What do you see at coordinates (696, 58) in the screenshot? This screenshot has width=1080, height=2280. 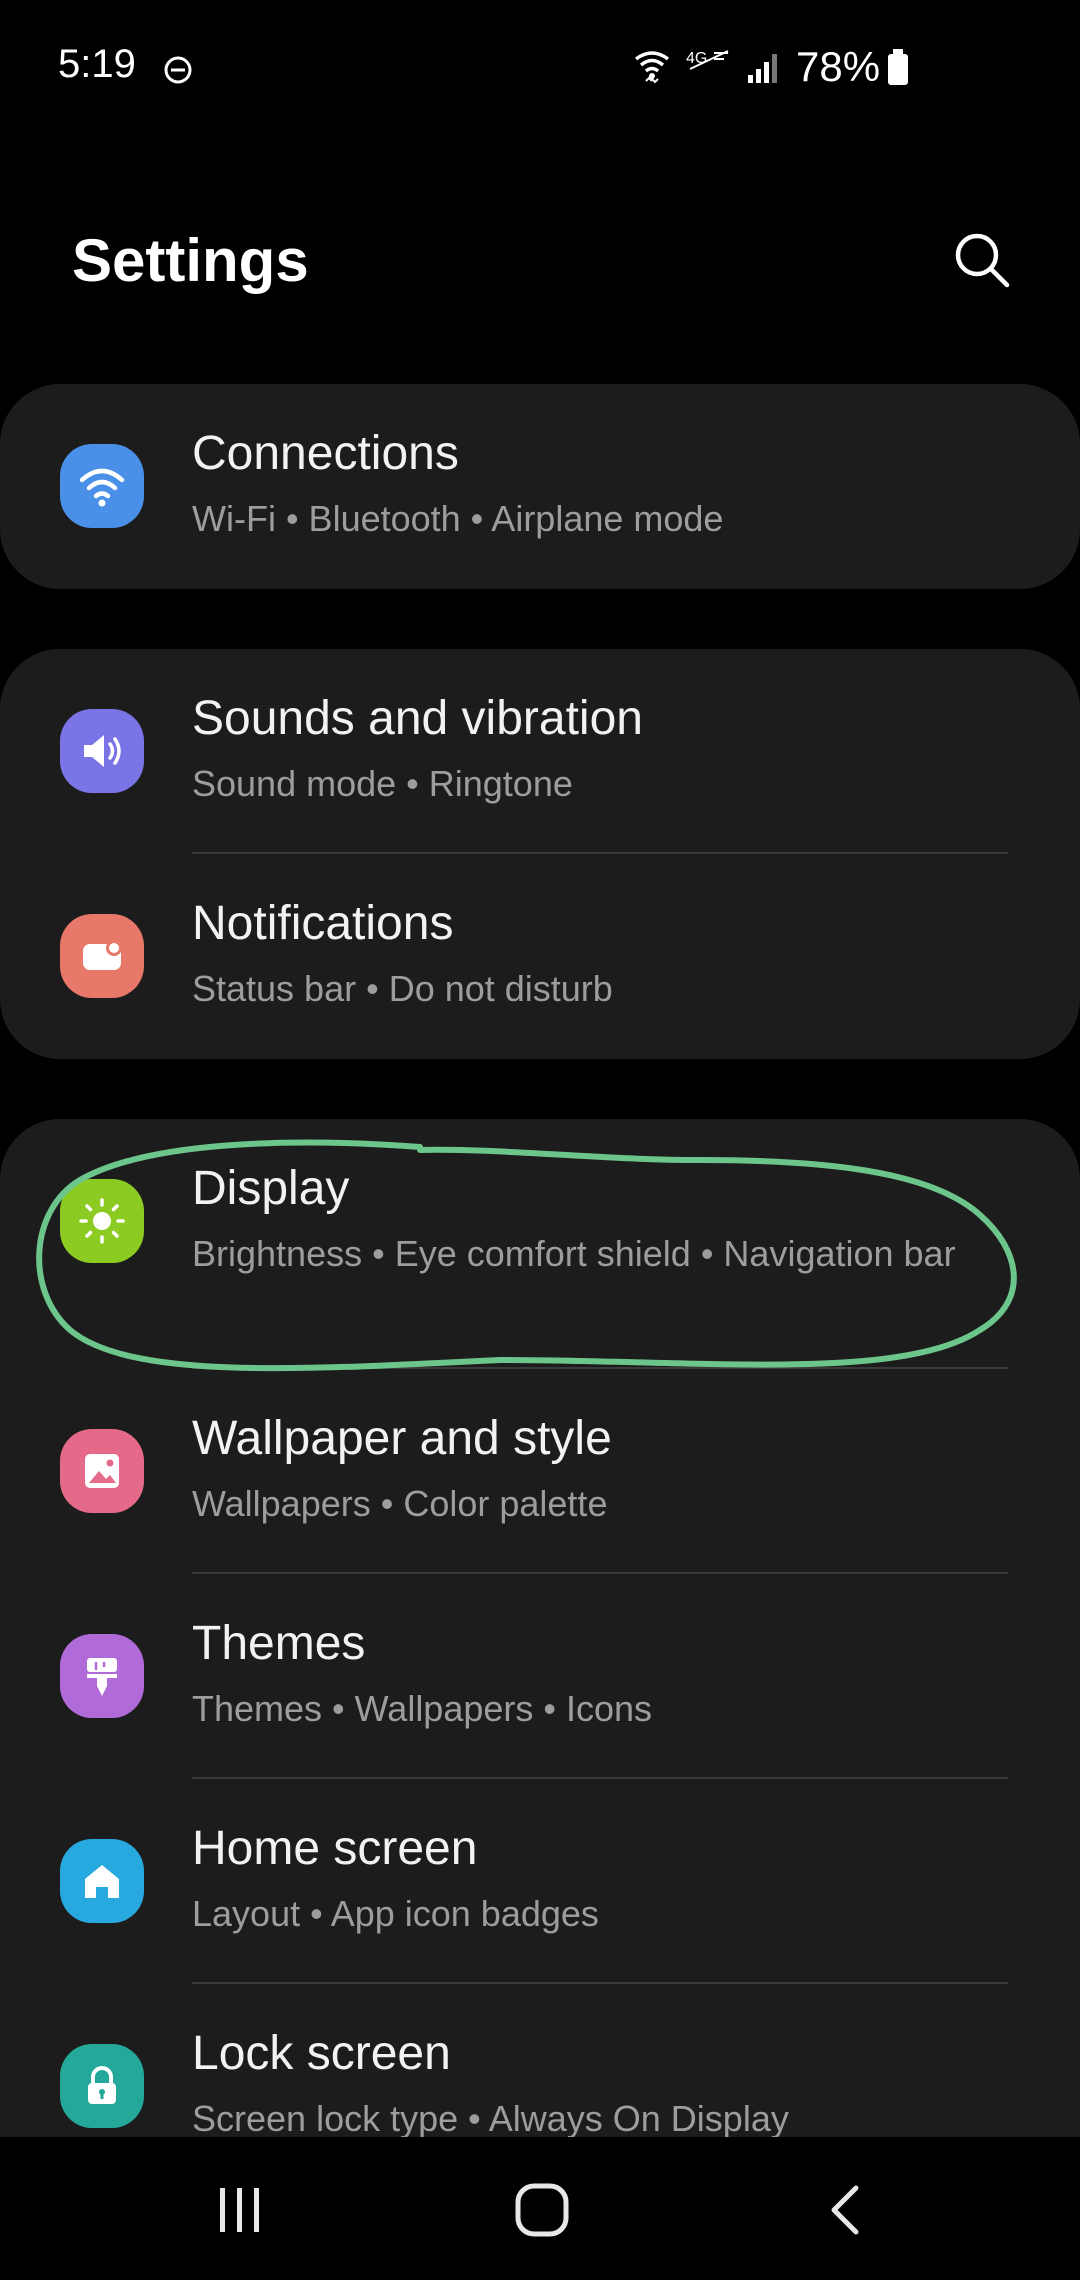 I see `svg-text: 4G` at bounding box center [696, 58].